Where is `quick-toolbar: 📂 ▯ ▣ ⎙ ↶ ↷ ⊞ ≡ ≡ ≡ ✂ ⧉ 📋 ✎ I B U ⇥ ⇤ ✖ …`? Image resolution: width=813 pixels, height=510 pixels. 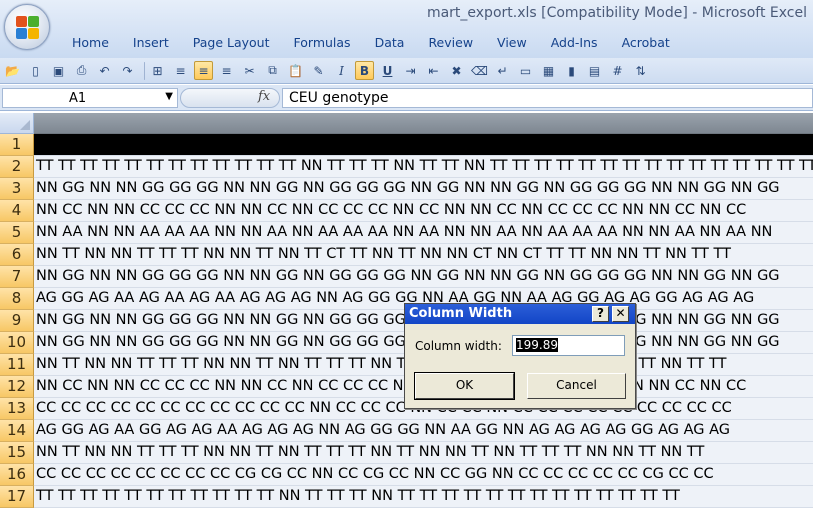
quick-toolbar: 📂 ▯ ▣ ⎙ ↶ ↷ ⊞ ≡ ≡ ≡ ✂ ⧉ 📋 ✎ I B U ⇥ ⇤ ✖ … is located at coordinates (406, 71).